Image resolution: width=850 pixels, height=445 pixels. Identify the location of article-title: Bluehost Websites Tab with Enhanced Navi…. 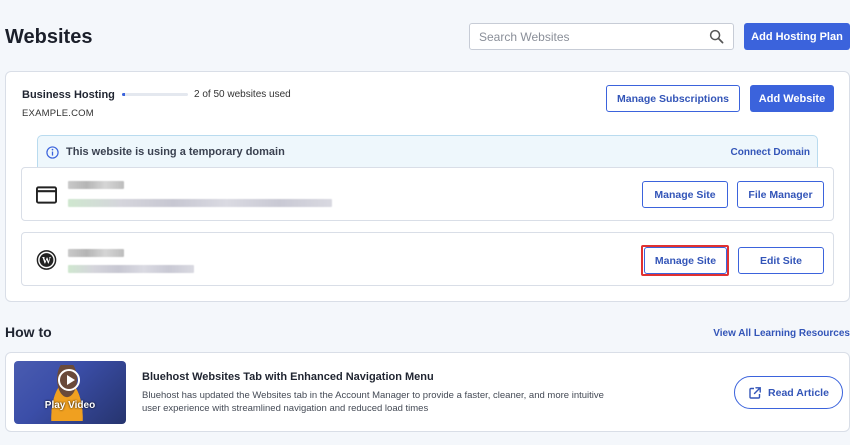
(288, 377).